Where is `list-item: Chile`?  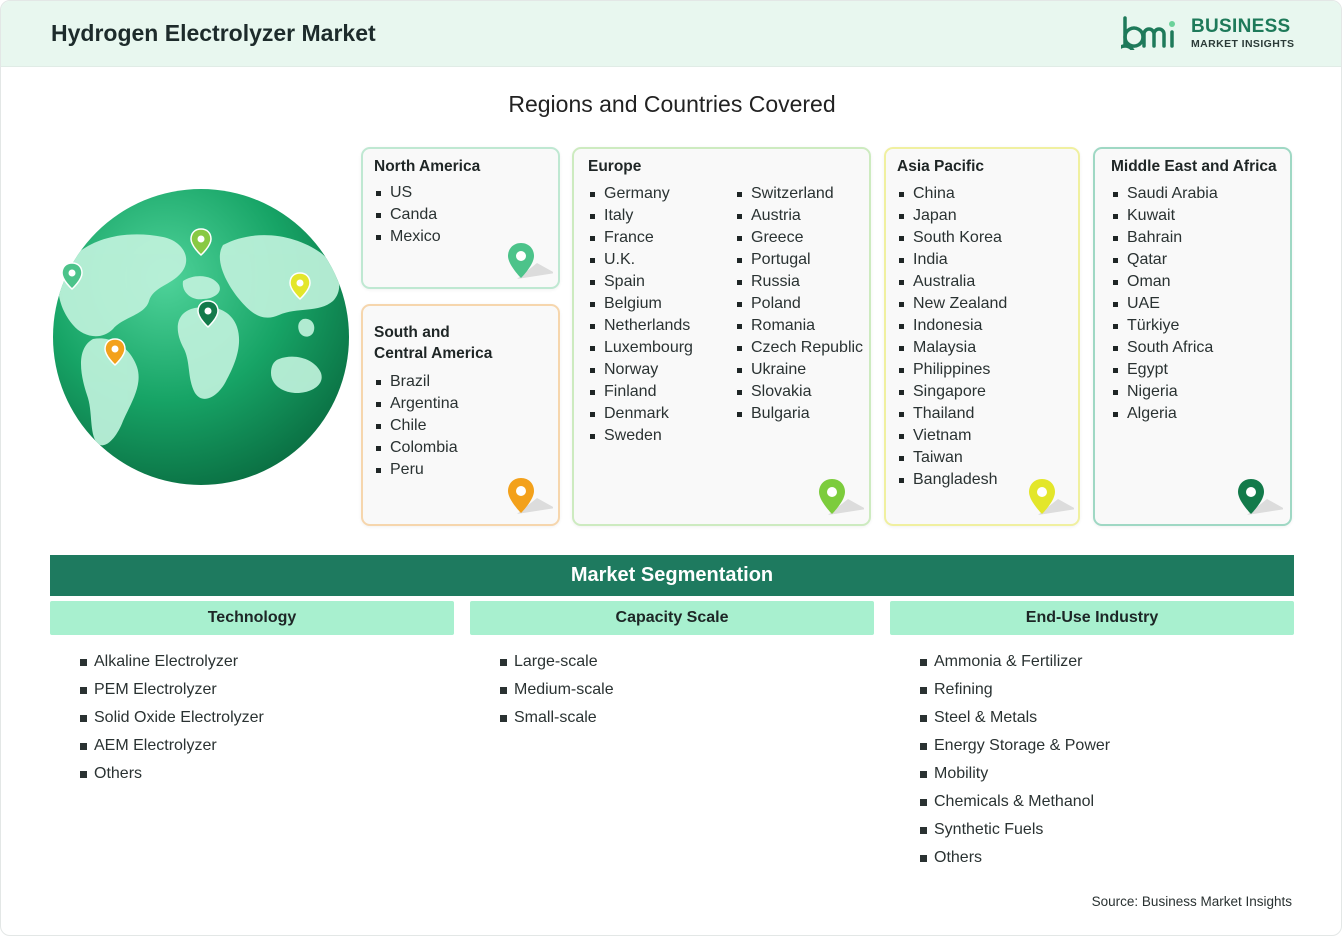 list-item: Chile is located at coordinates (416, 426).